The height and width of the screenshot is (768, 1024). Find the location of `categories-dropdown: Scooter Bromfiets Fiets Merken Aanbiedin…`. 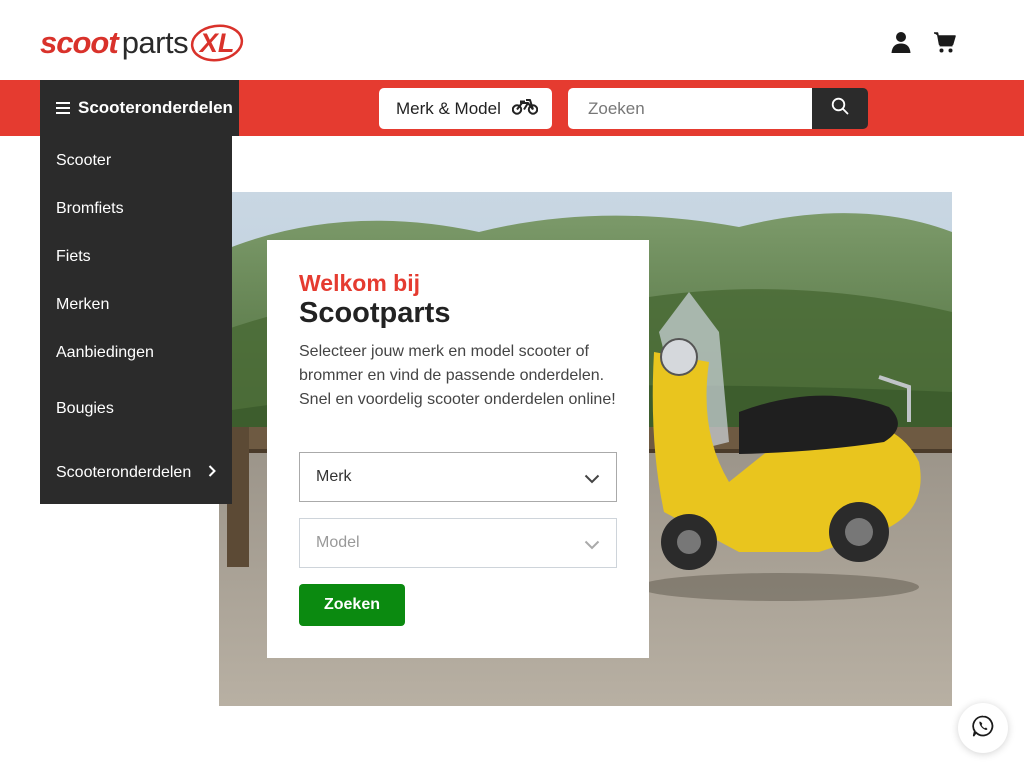

categories-dropdown: Scooter Bromfiets Fiets Merken Aanbiedin… is located at coordinates (136, 320).